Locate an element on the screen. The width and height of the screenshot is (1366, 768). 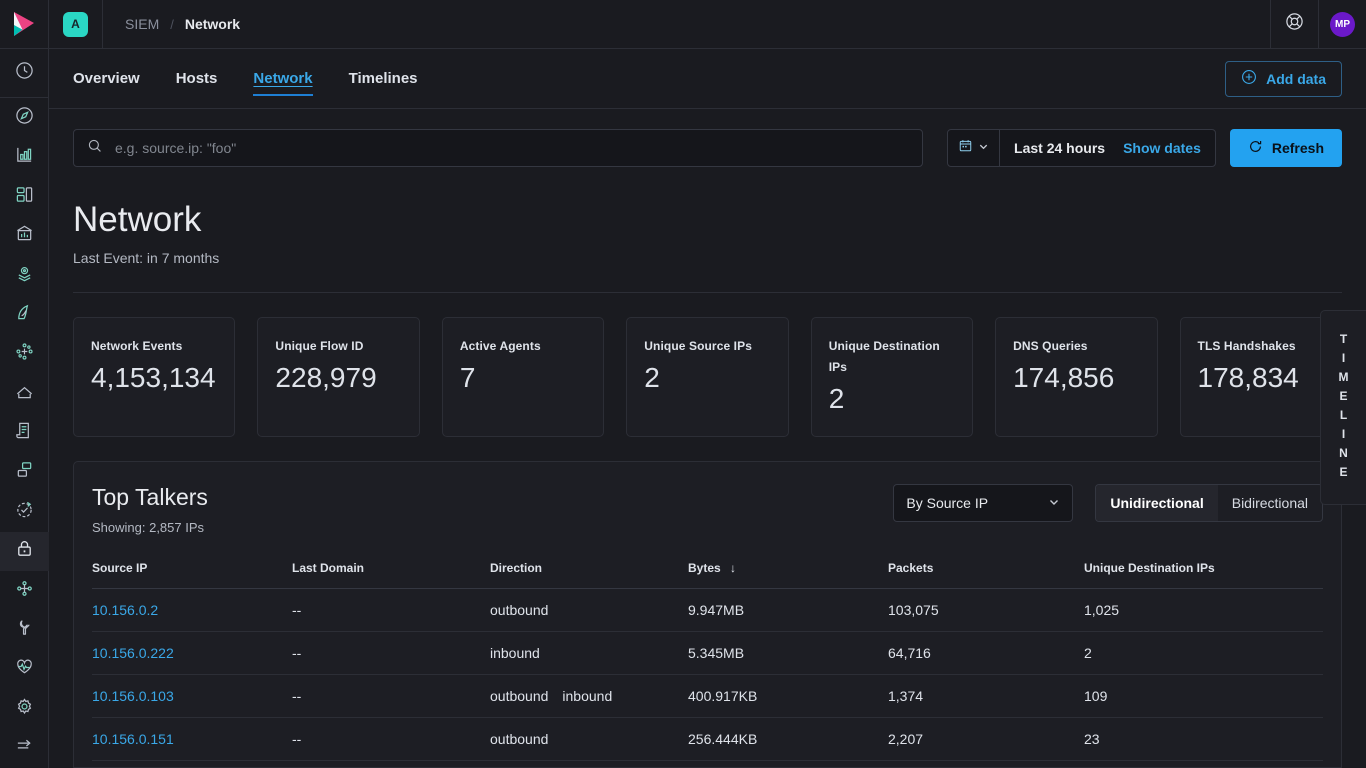
user-menu-button: MP is located at coordinates (1342, 24).